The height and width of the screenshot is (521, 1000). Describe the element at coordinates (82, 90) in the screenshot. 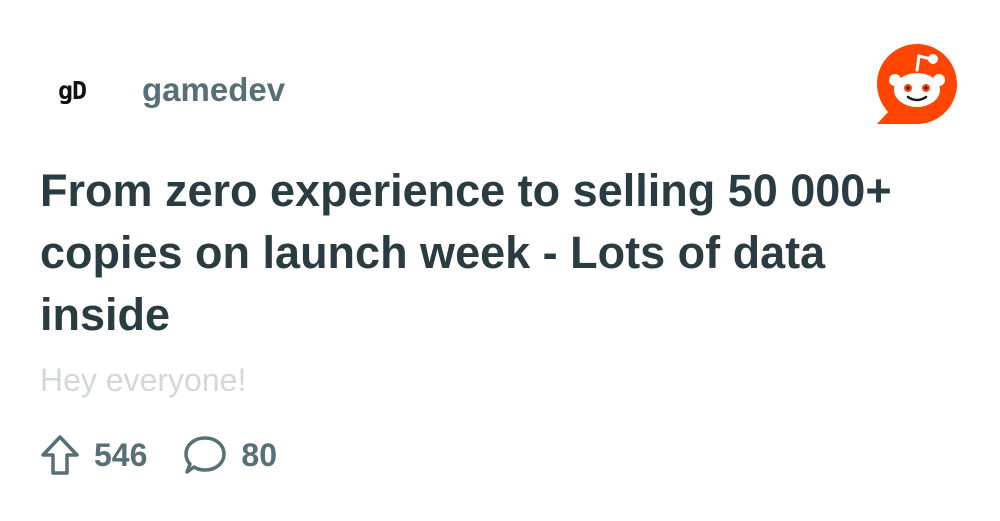

I see `subreddit-avatar: gD` at that location.